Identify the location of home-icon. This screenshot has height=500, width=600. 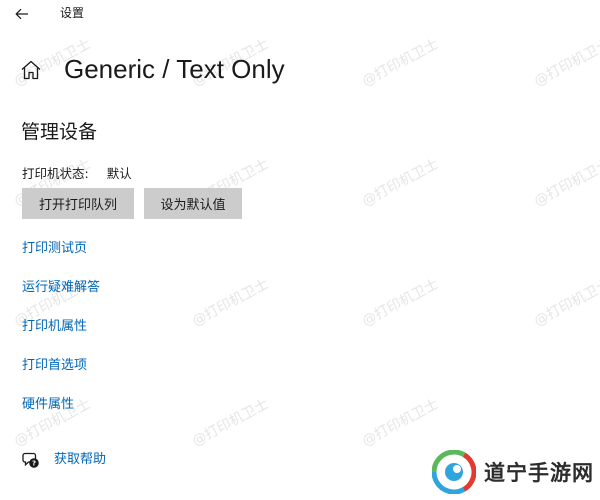
(31, 70).